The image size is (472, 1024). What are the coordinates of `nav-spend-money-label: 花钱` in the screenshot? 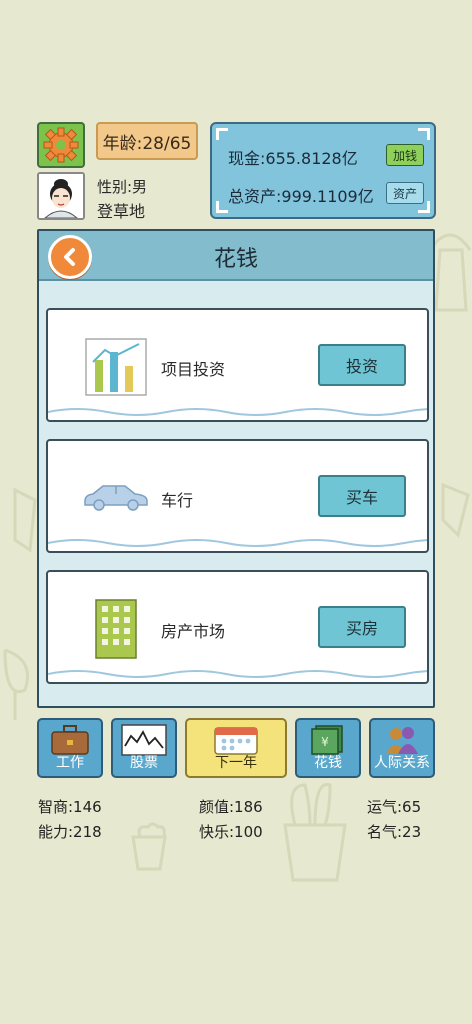 It's located at (328, 763).